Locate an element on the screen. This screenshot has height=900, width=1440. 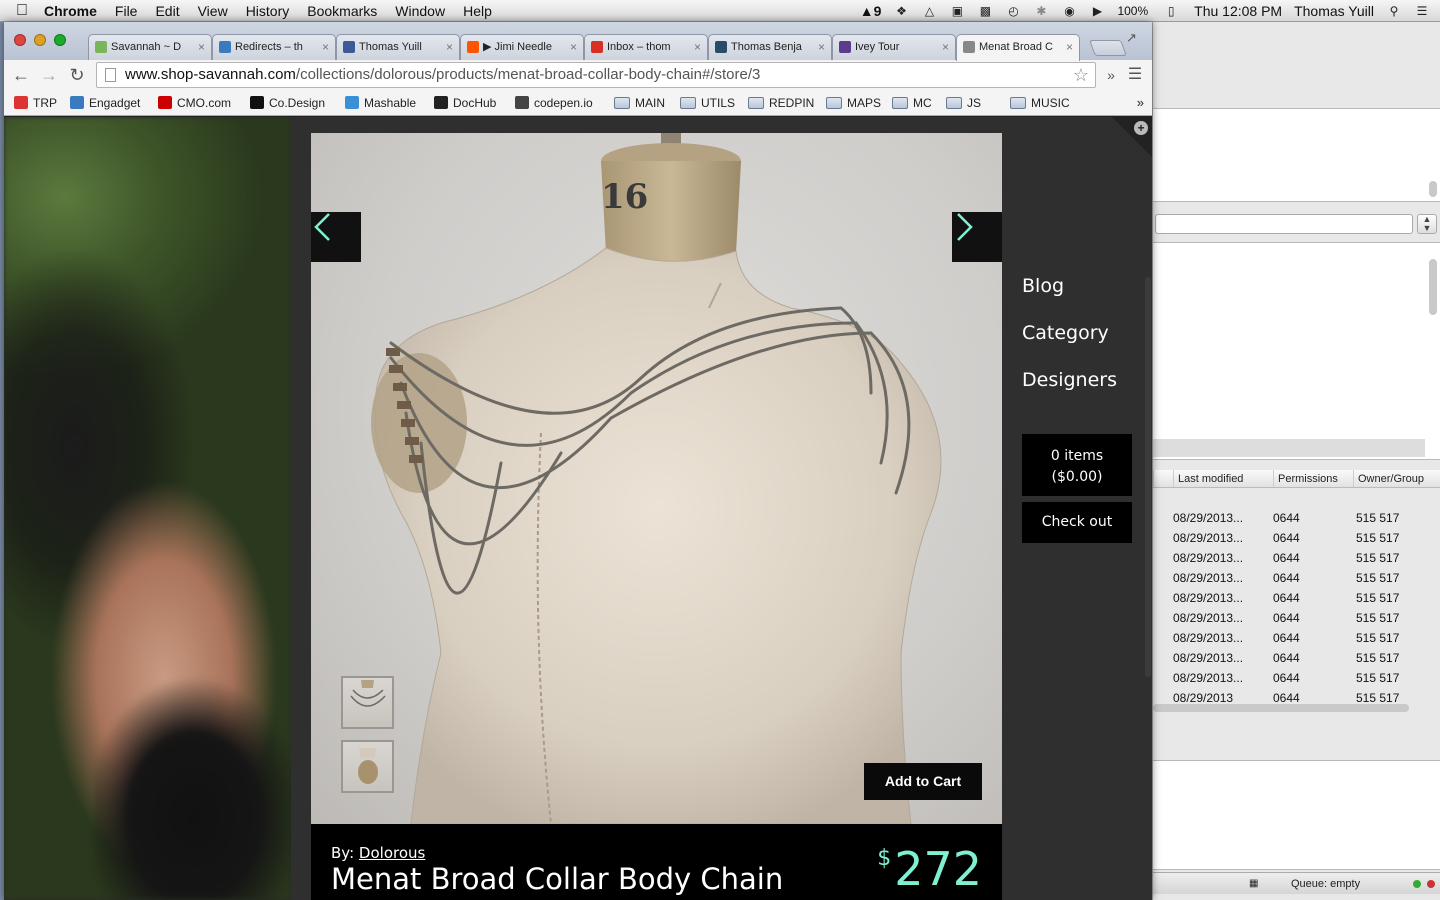
volume-icon: ▶ is located at coordinates (1097, 11).